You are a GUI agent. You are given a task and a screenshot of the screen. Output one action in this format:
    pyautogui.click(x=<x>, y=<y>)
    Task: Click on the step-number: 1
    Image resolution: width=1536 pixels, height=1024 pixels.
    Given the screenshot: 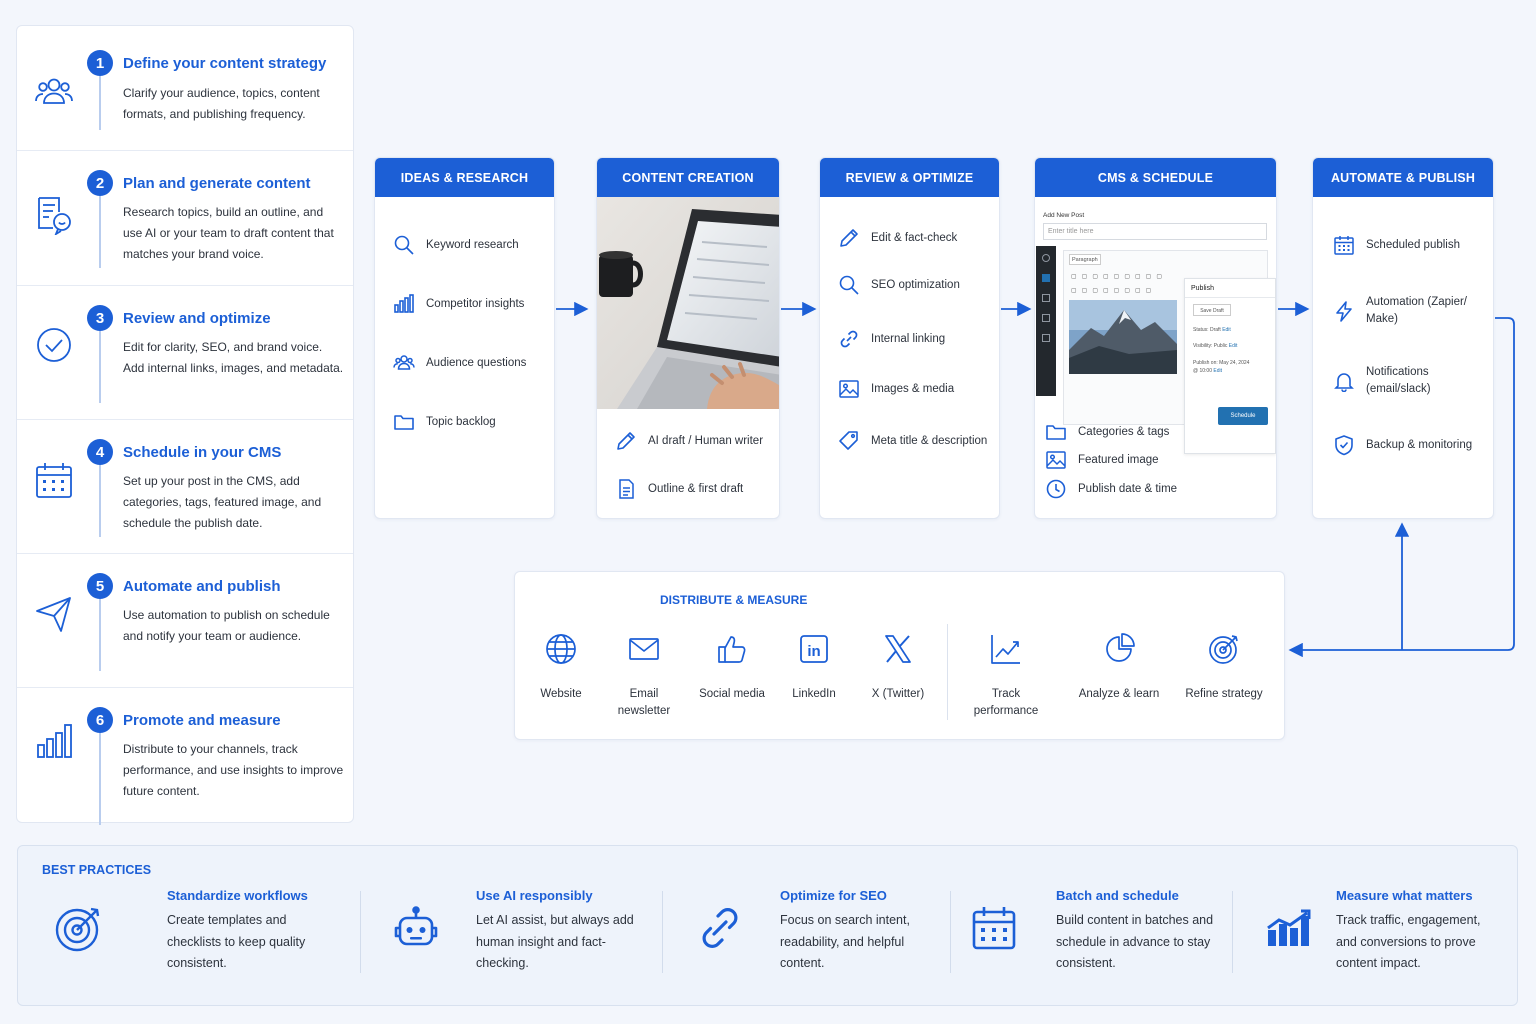 What is the action you would take?
    pyautogui.click(x=100, y=63)
    